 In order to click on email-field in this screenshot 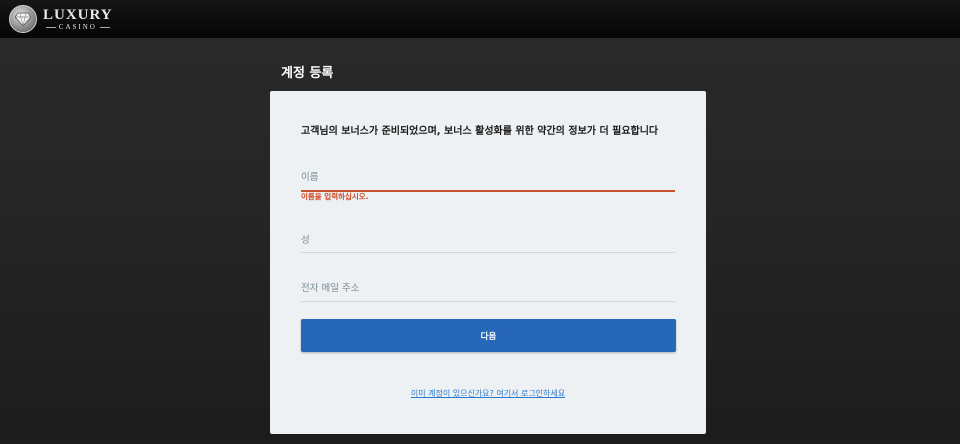, I will do `click(488, 289)`.